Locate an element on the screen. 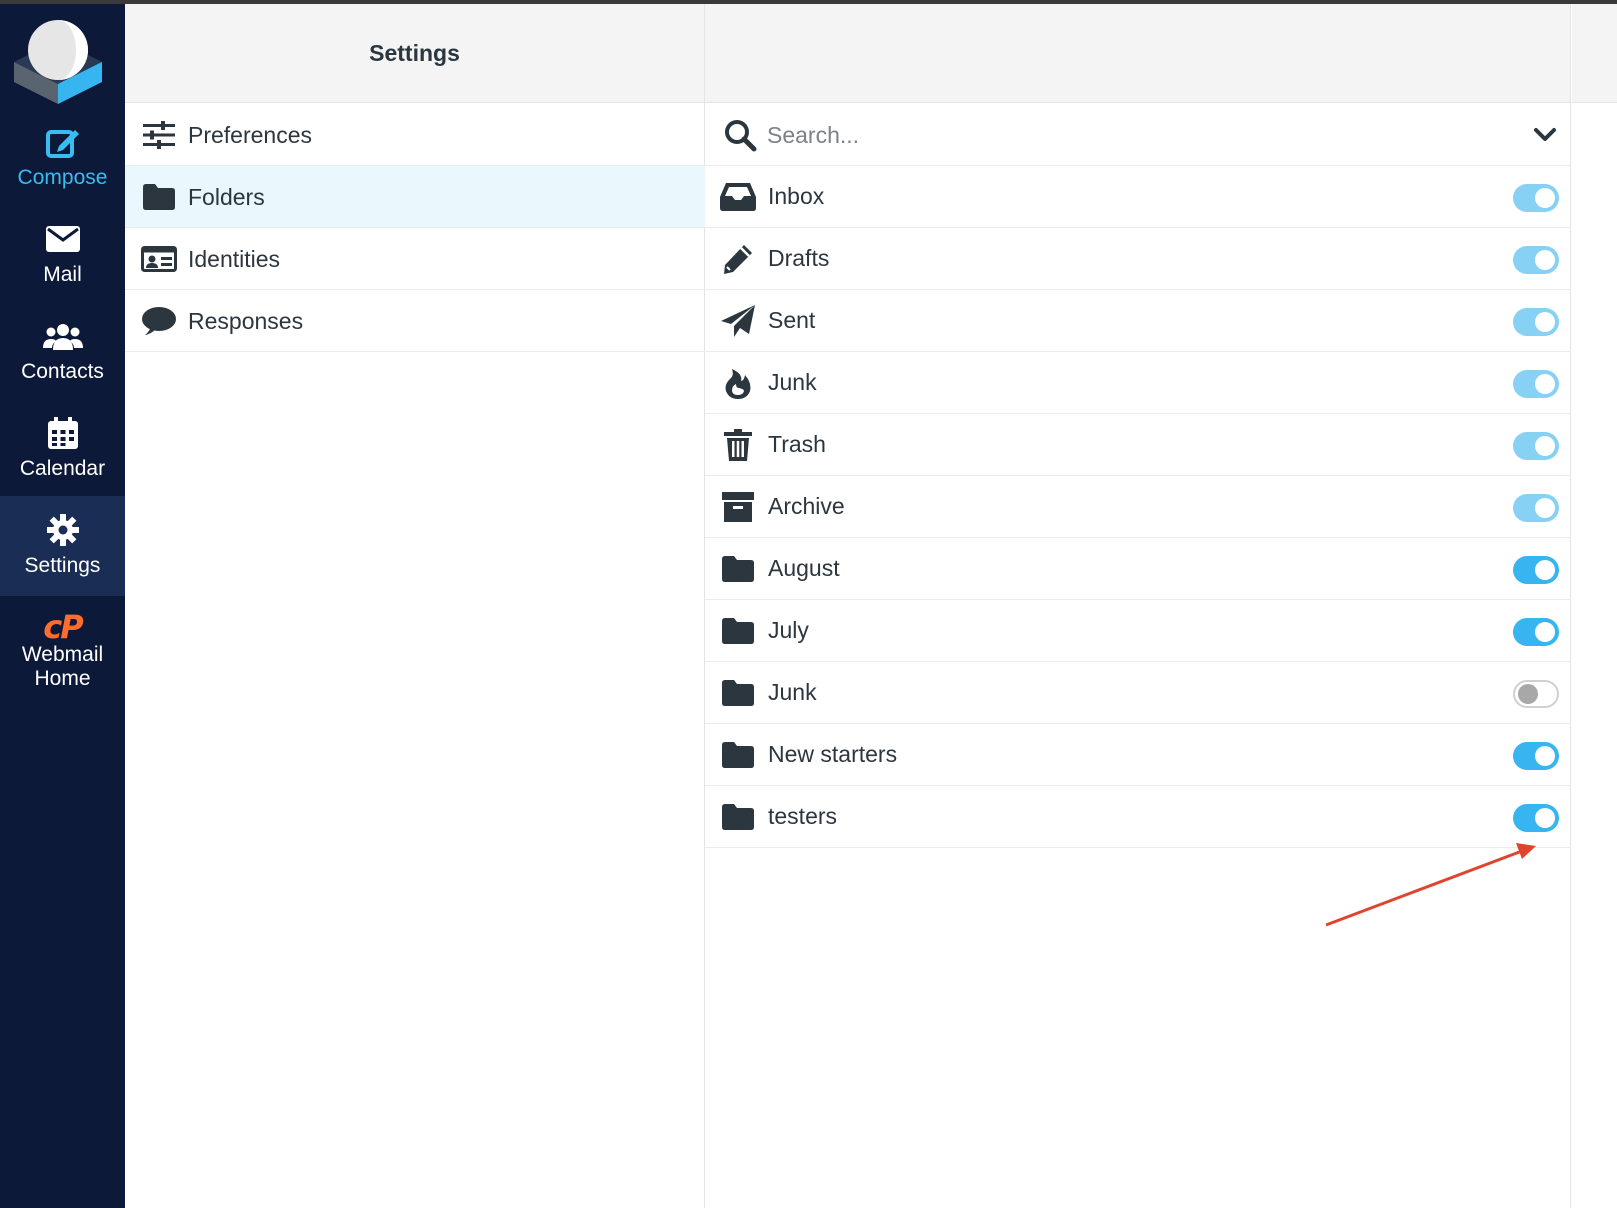  settings-item-identities: Identities is located at coordinates (415, 259).